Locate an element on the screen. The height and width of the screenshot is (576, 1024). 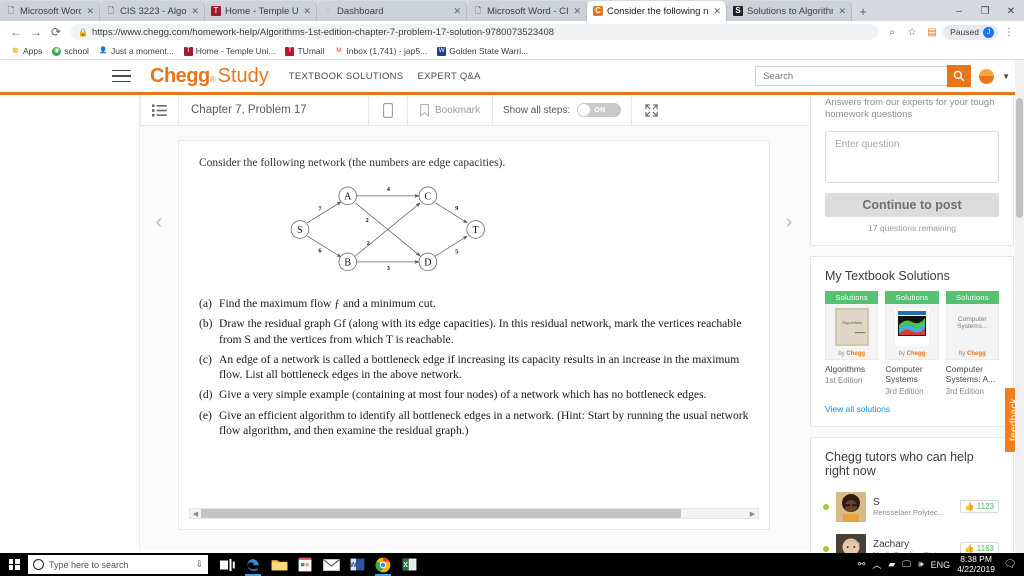
scroll-left-icon: ◀ is located at coordinates (195, 514).